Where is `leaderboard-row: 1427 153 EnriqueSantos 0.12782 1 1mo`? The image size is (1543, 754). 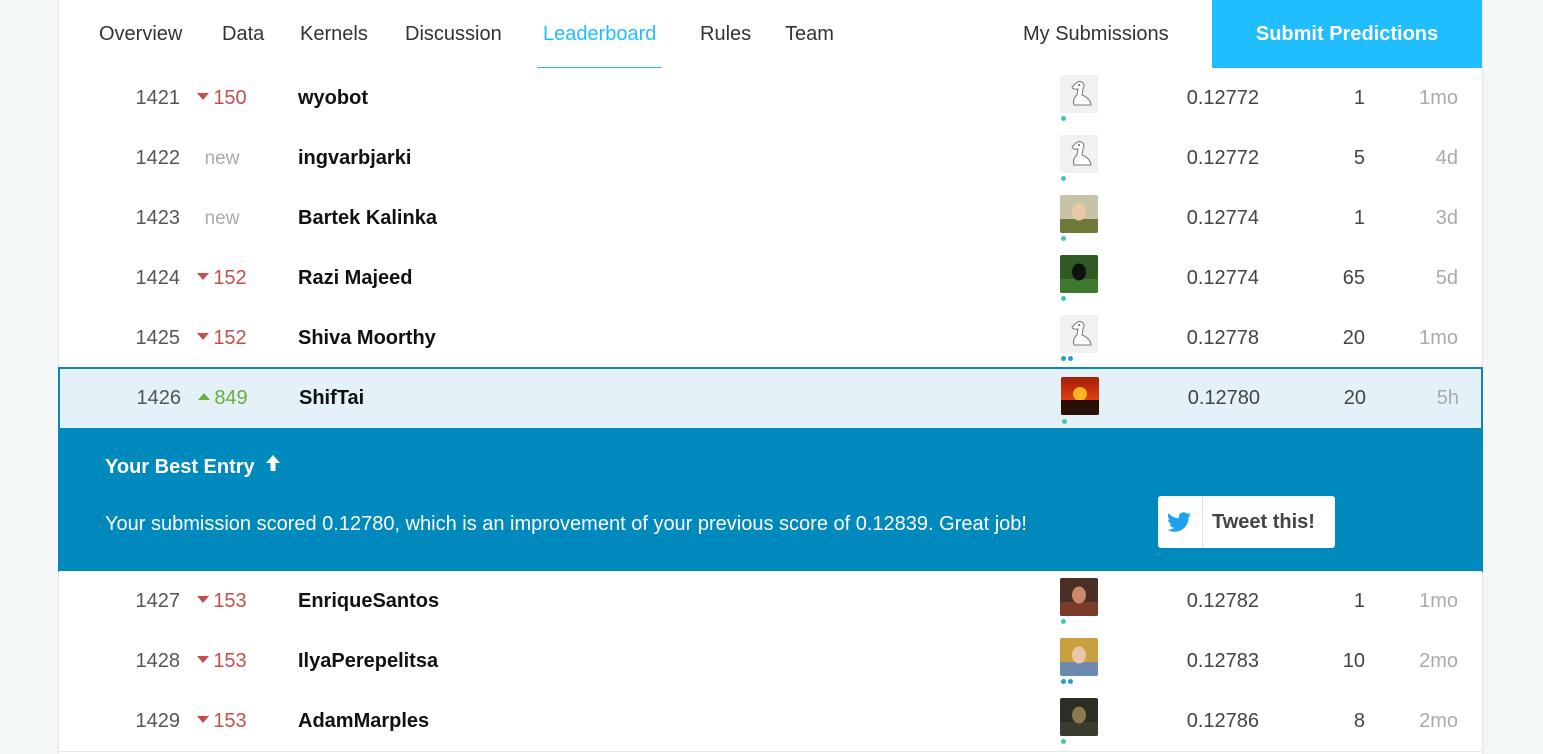 leaderboard-row: 1427 153 EnriqueSantos 0.12782 1 1mo is located at coordinates (770, 601).